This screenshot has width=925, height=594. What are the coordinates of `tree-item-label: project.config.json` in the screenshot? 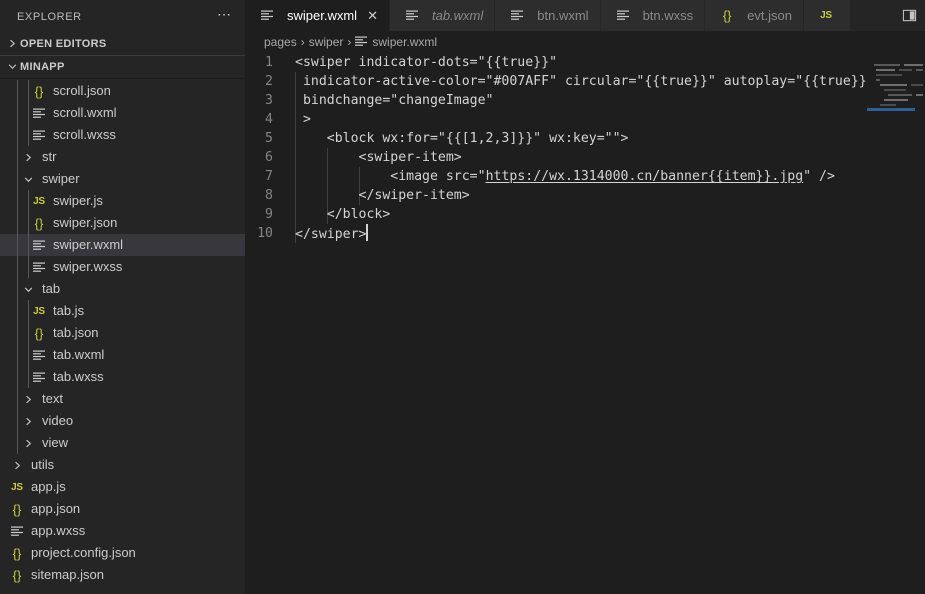 It's located at (83, 552).